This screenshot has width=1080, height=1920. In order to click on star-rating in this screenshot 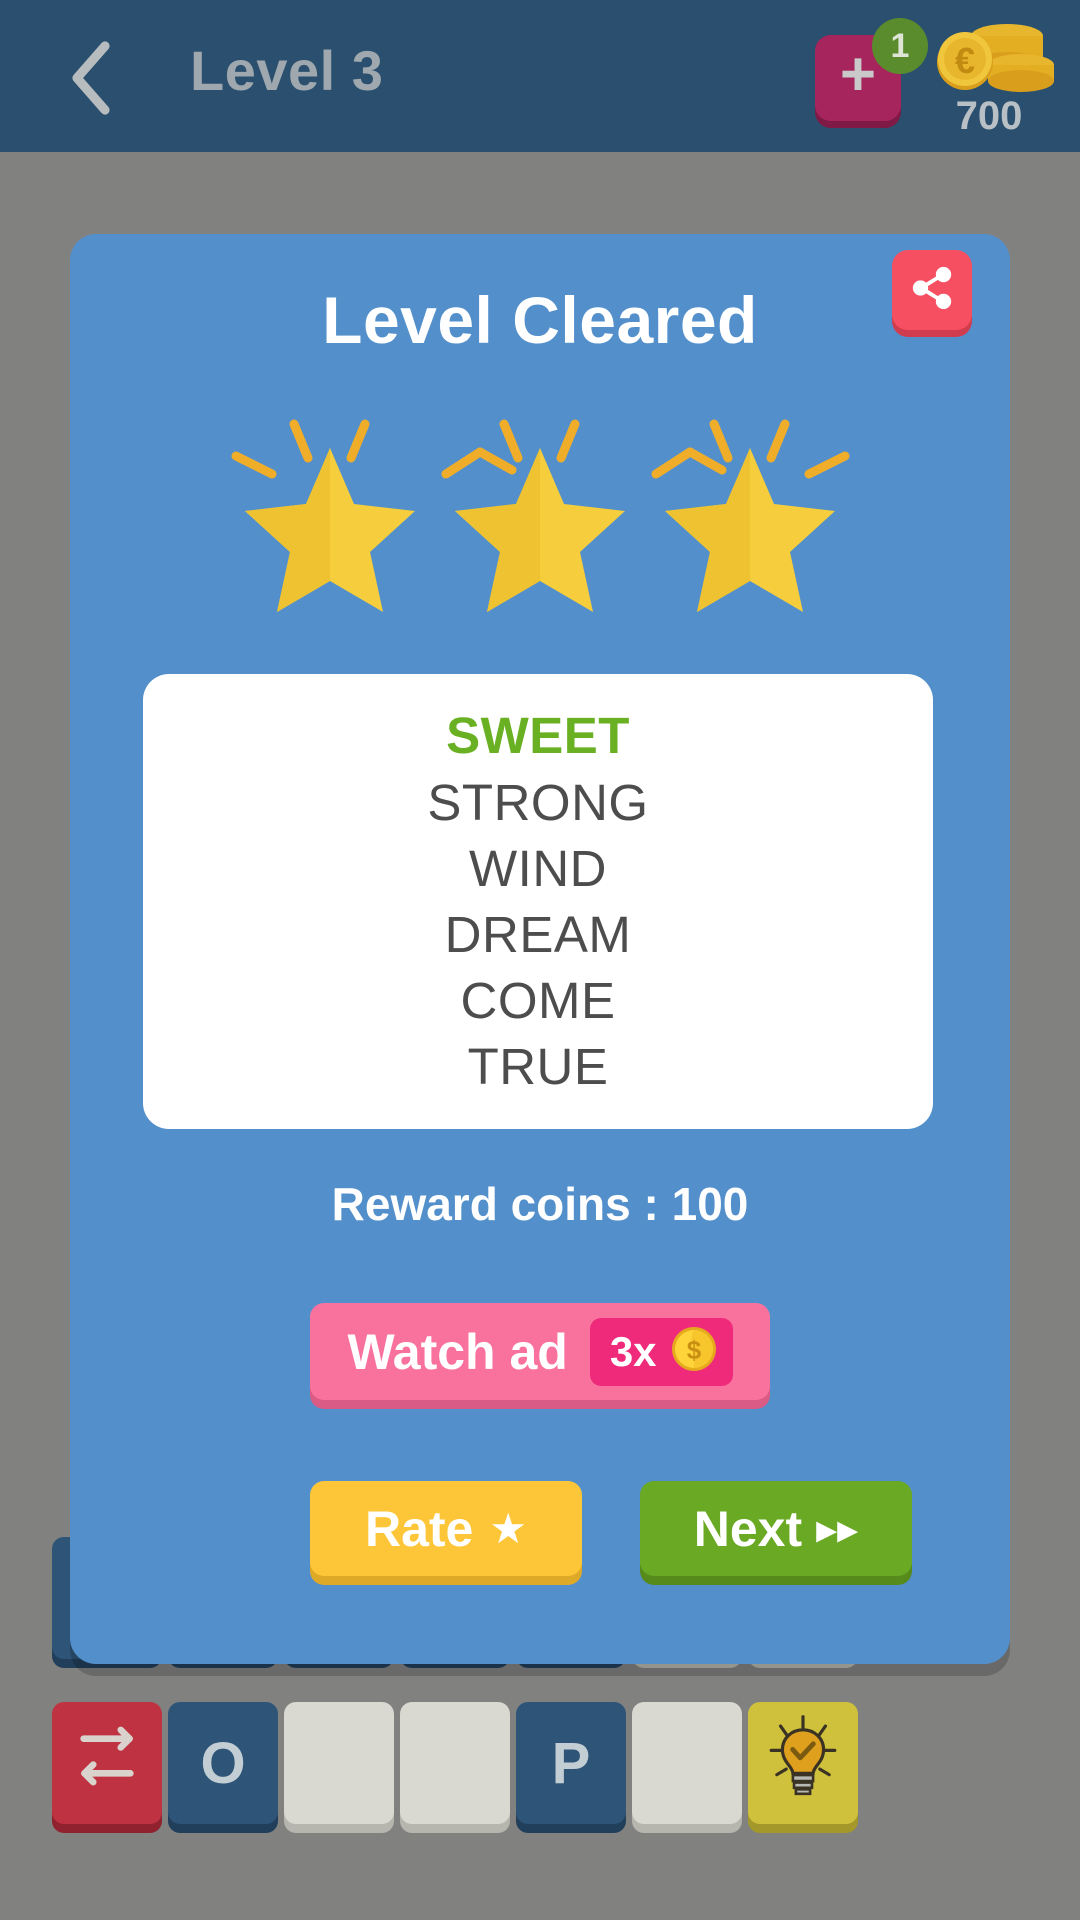, I will do `click(540, 514)`.